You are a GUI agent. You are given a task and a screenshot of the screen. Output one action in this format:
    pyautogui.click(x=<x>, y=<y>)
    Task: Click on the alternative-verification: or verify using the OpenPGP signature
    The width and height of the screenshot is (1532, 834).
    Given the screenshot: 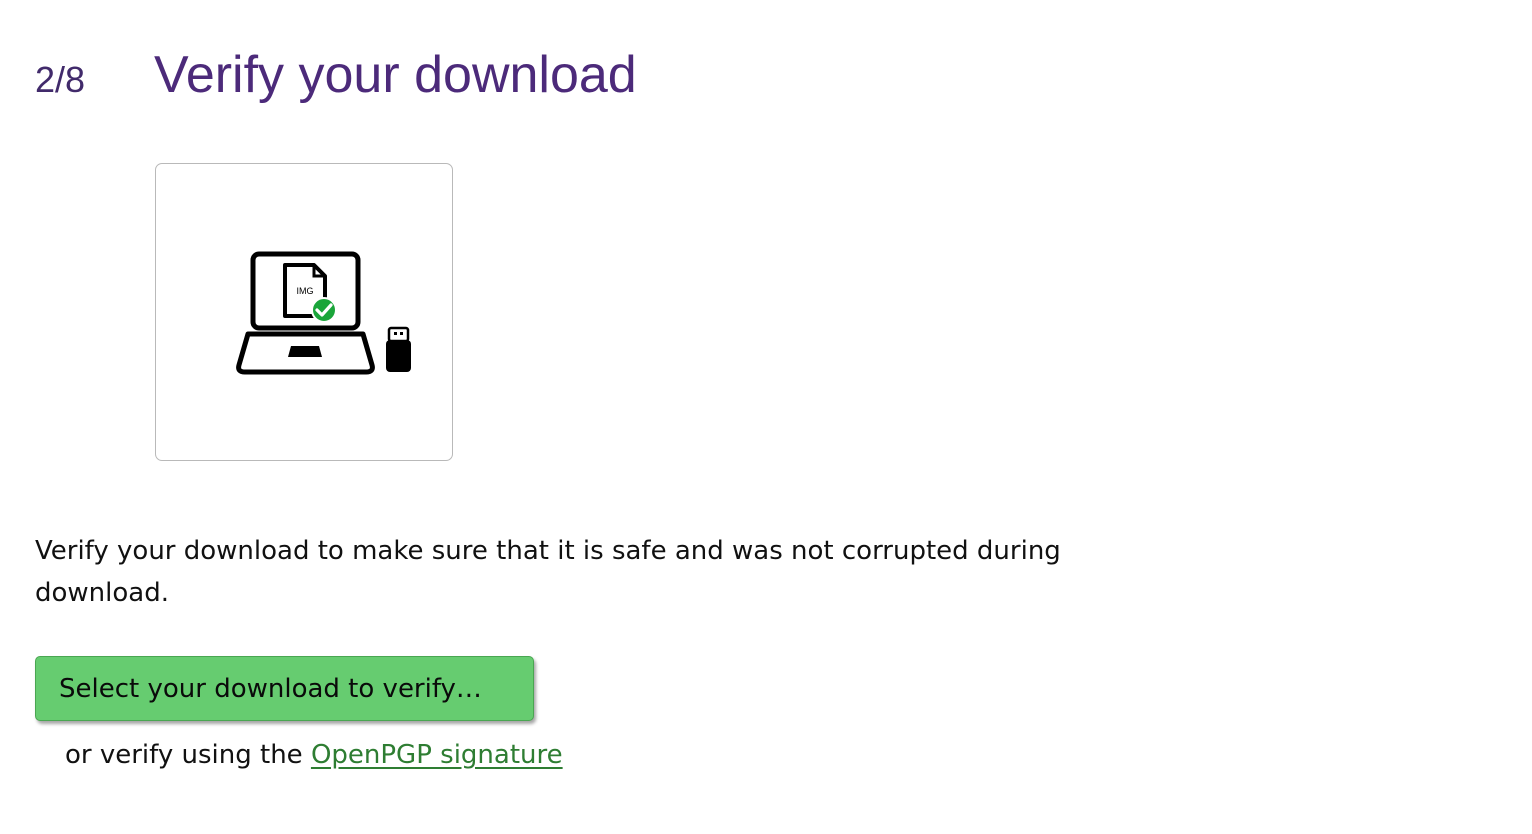 What is the action you would take?
    pyautogui.click(x=314, y=755)
    